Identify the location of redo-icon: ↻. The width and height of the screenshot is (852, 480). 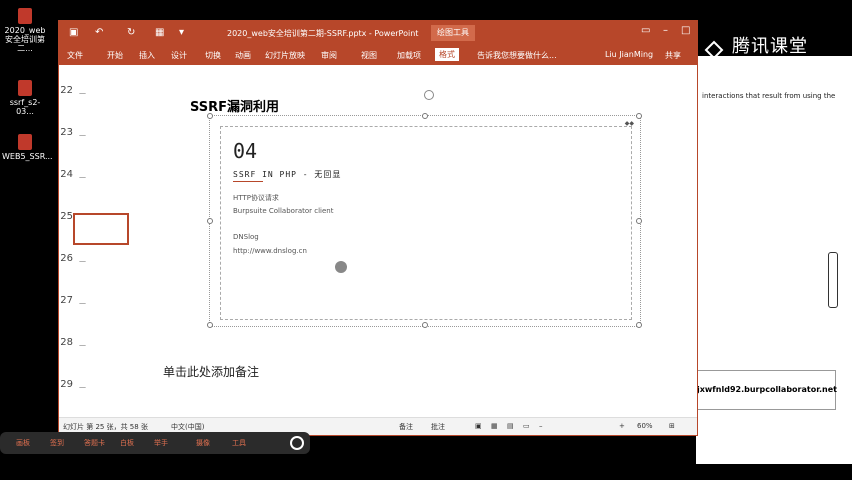
(131, 32).